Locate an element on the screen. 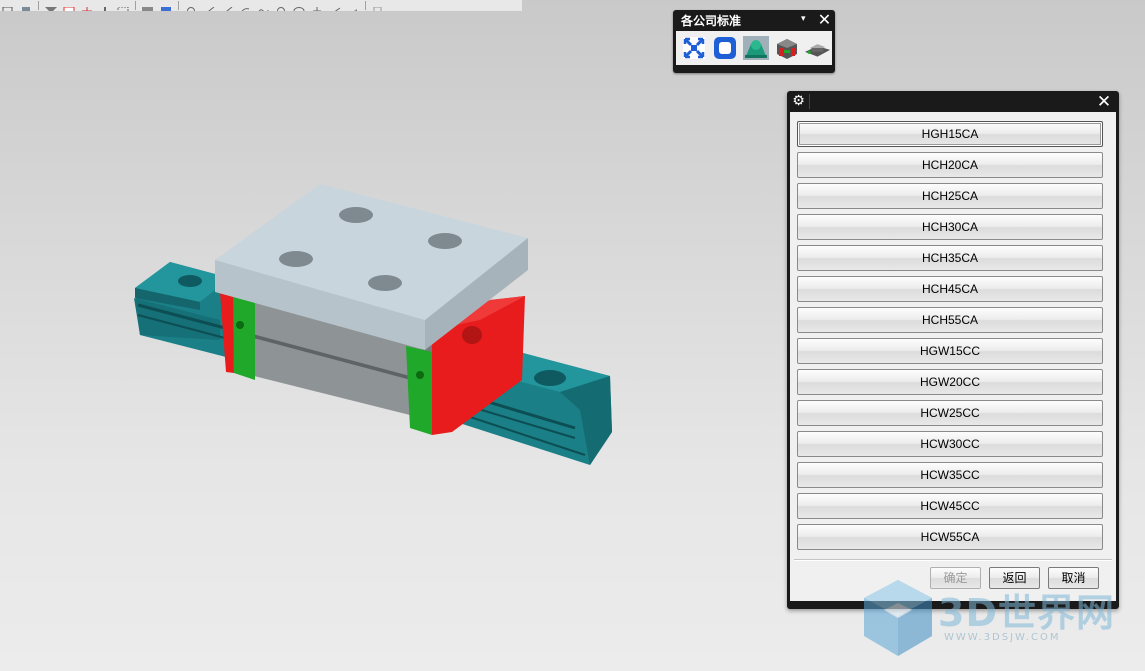  titlebar-divider is located at coordinates (809, 101).